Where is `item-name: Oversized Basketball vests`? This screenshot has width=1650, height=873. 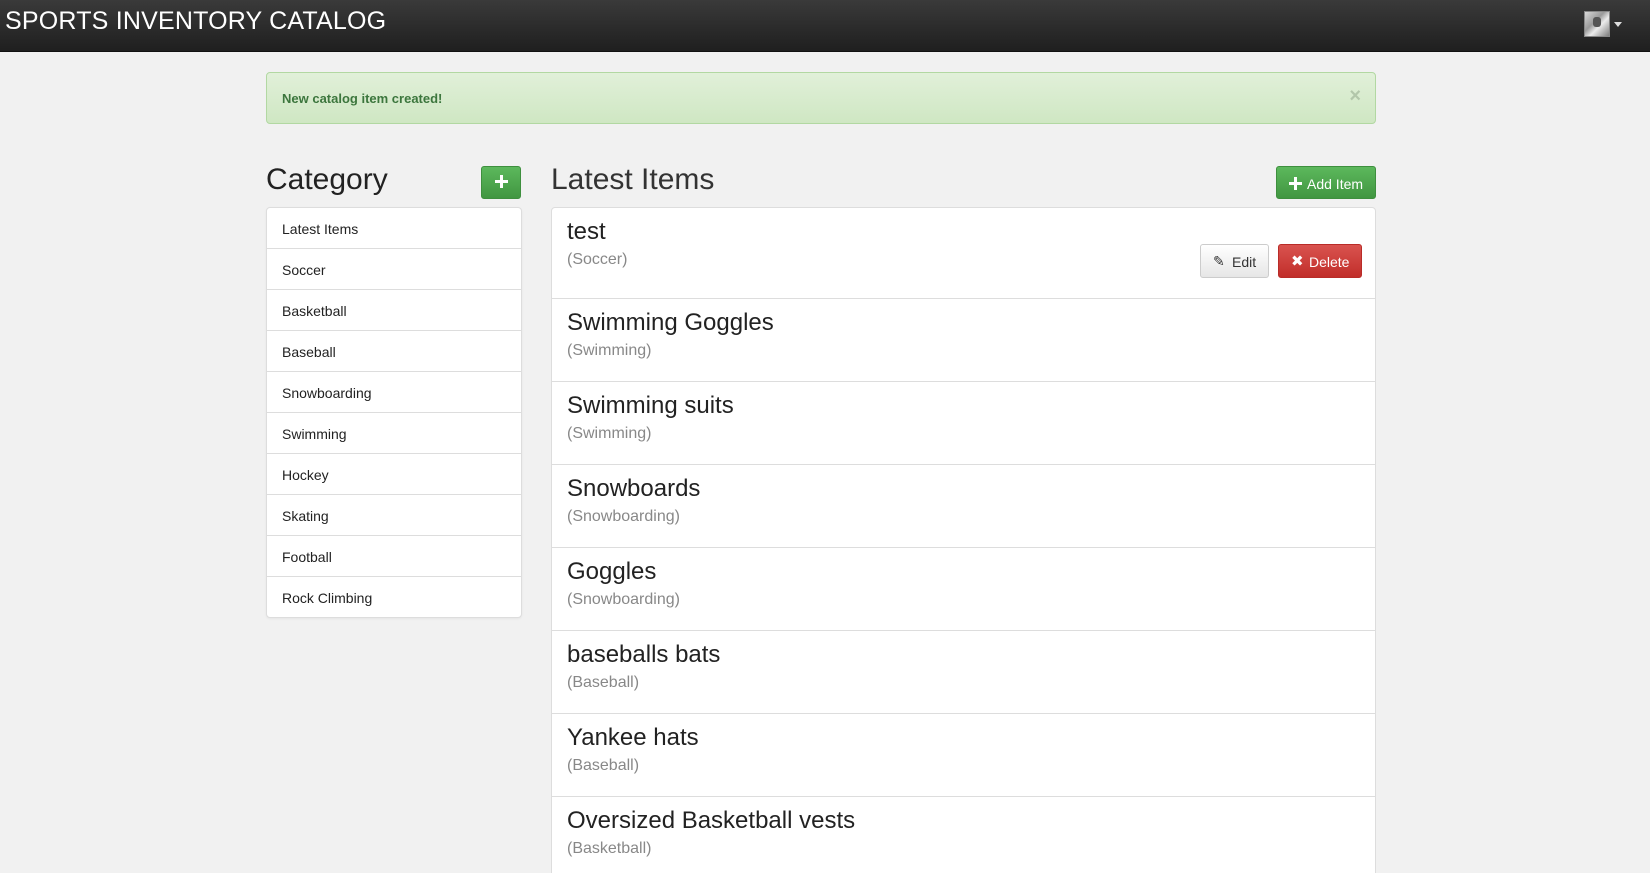
item-name: Oversized Basketball vests is located at coordinates (711, 821).